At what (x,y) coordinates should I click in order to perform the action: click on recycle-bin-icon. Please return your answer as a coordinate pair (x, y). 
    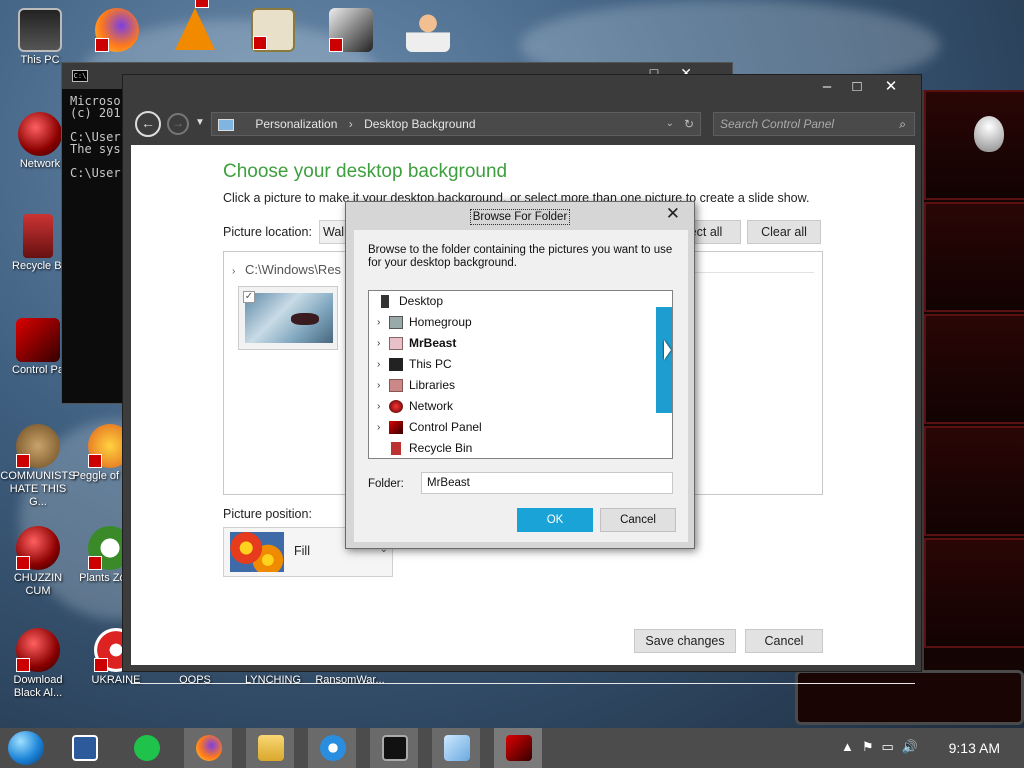
    Looking at the image, I should click on (396, 448).